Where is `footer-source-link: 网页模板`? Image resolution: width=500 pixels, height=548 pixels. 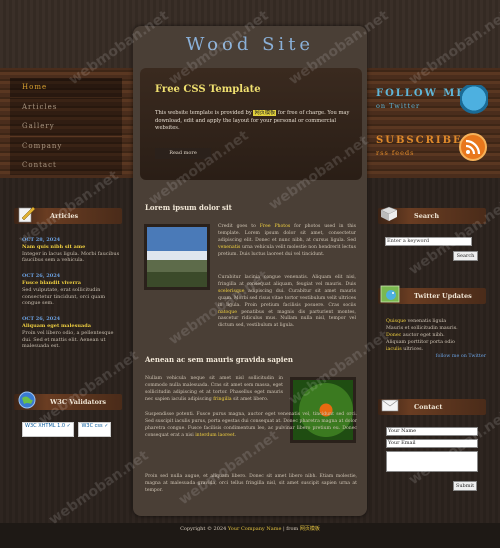 footer-source-link: 网页模板 is located at coordinates (310, 529).